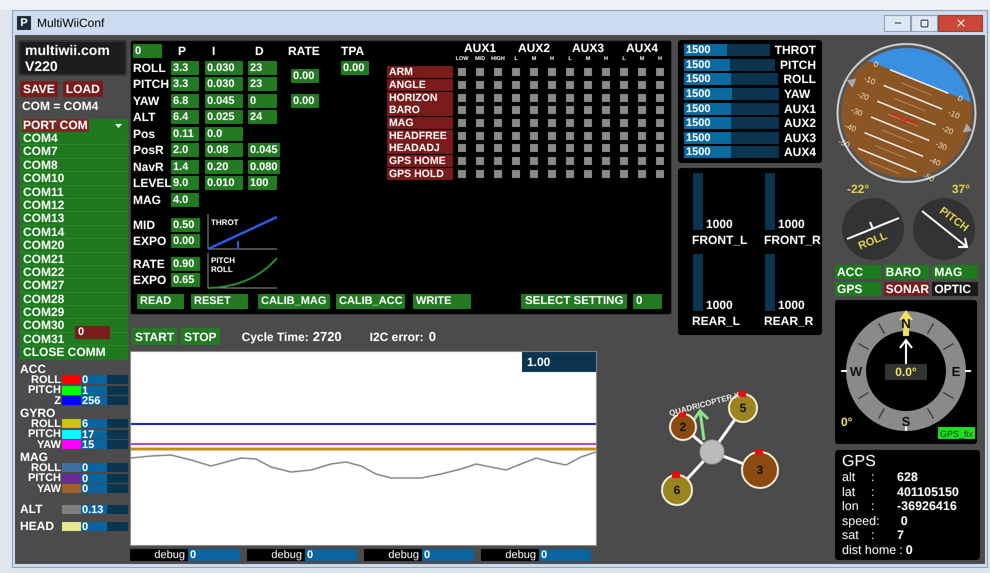  I want to click on pid-value-field: 4.0, so click(185, 199).